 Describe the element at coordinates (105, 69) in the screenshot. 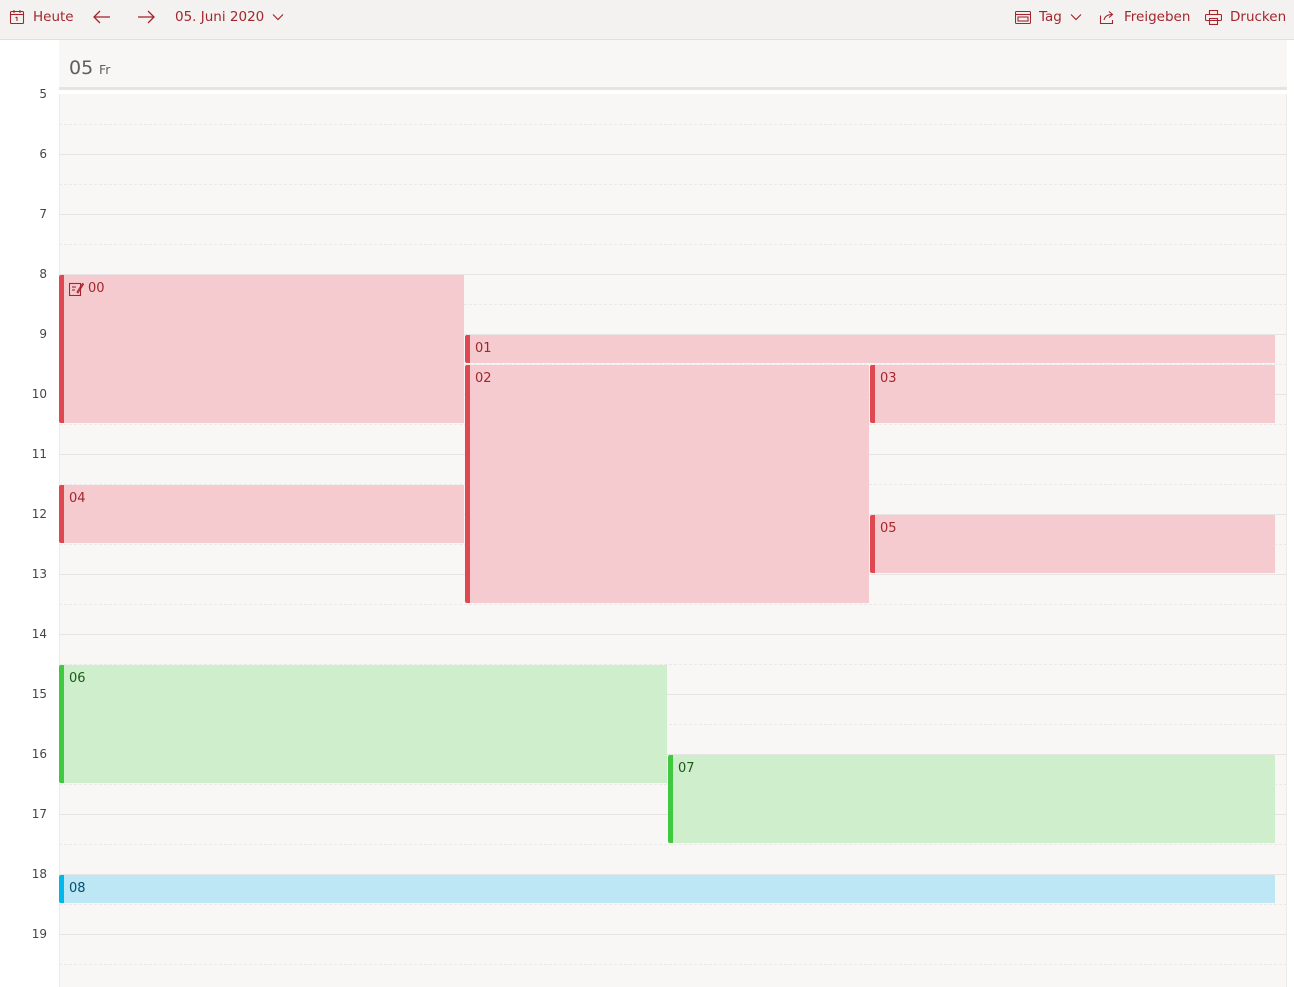

I see `day-weekday: Fr` at that location.